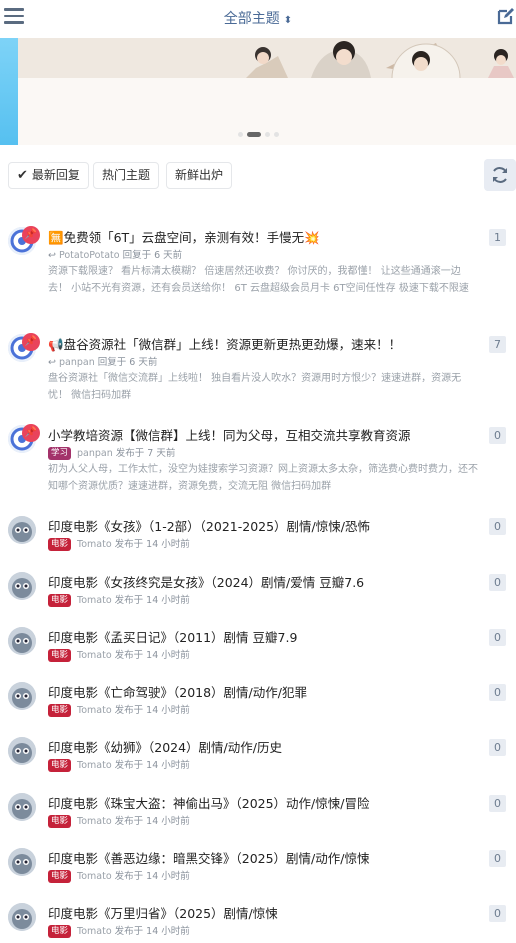 This screenshot has height=943, width=516. What do you see at coordinates (229, 434) in the screenshot?
I see `topic-title: 小学教培资源【微信群】上线！同为父母，互相交流共享教育资源` at bounding box center [229, 434].